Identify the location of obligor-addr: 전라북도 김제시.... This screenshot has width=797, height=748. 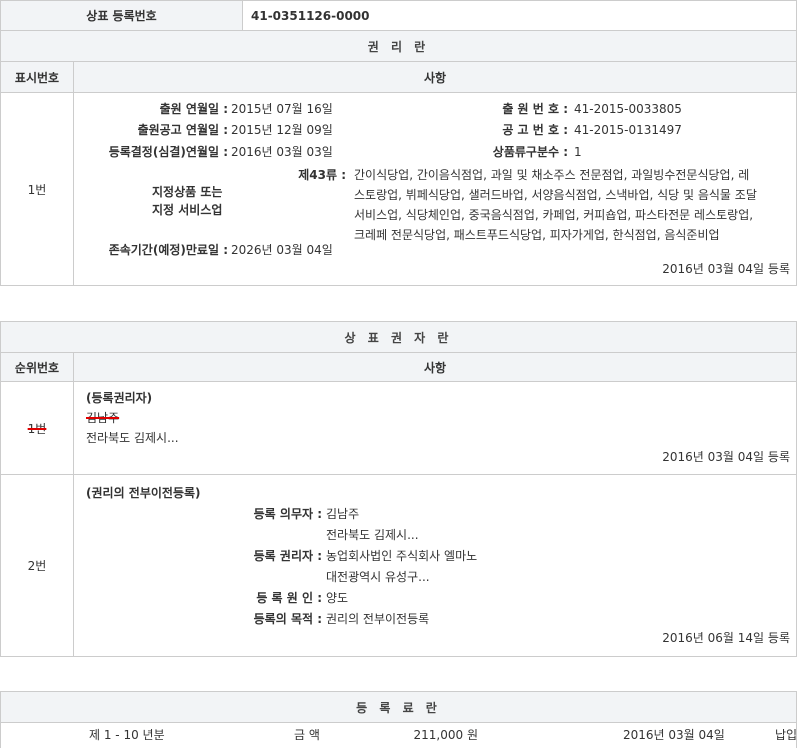
(372, 535).